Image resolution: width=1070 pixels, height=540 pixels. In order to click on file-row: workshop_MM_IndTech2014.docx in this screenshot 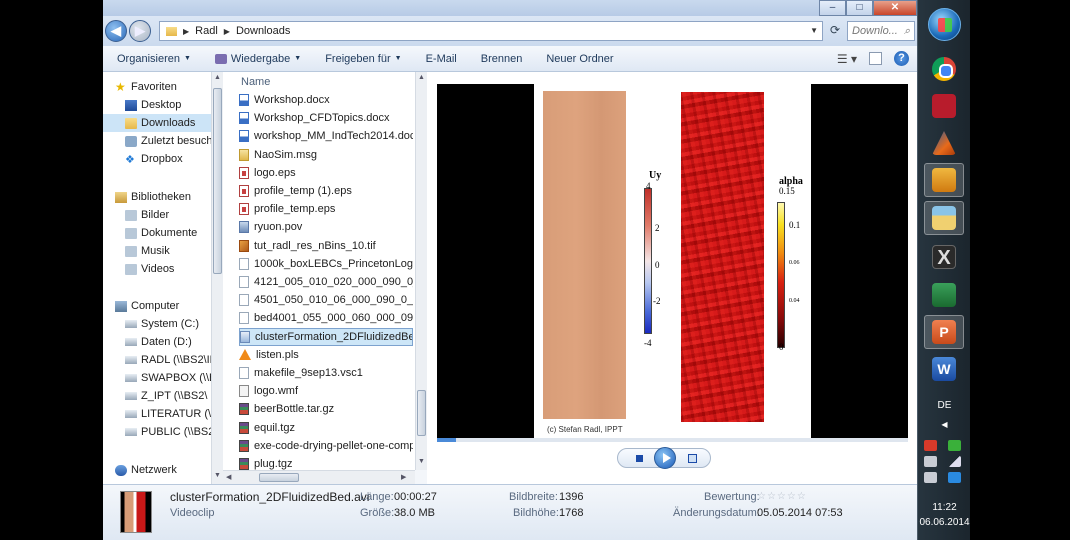, I will do `click(326, 136)`.